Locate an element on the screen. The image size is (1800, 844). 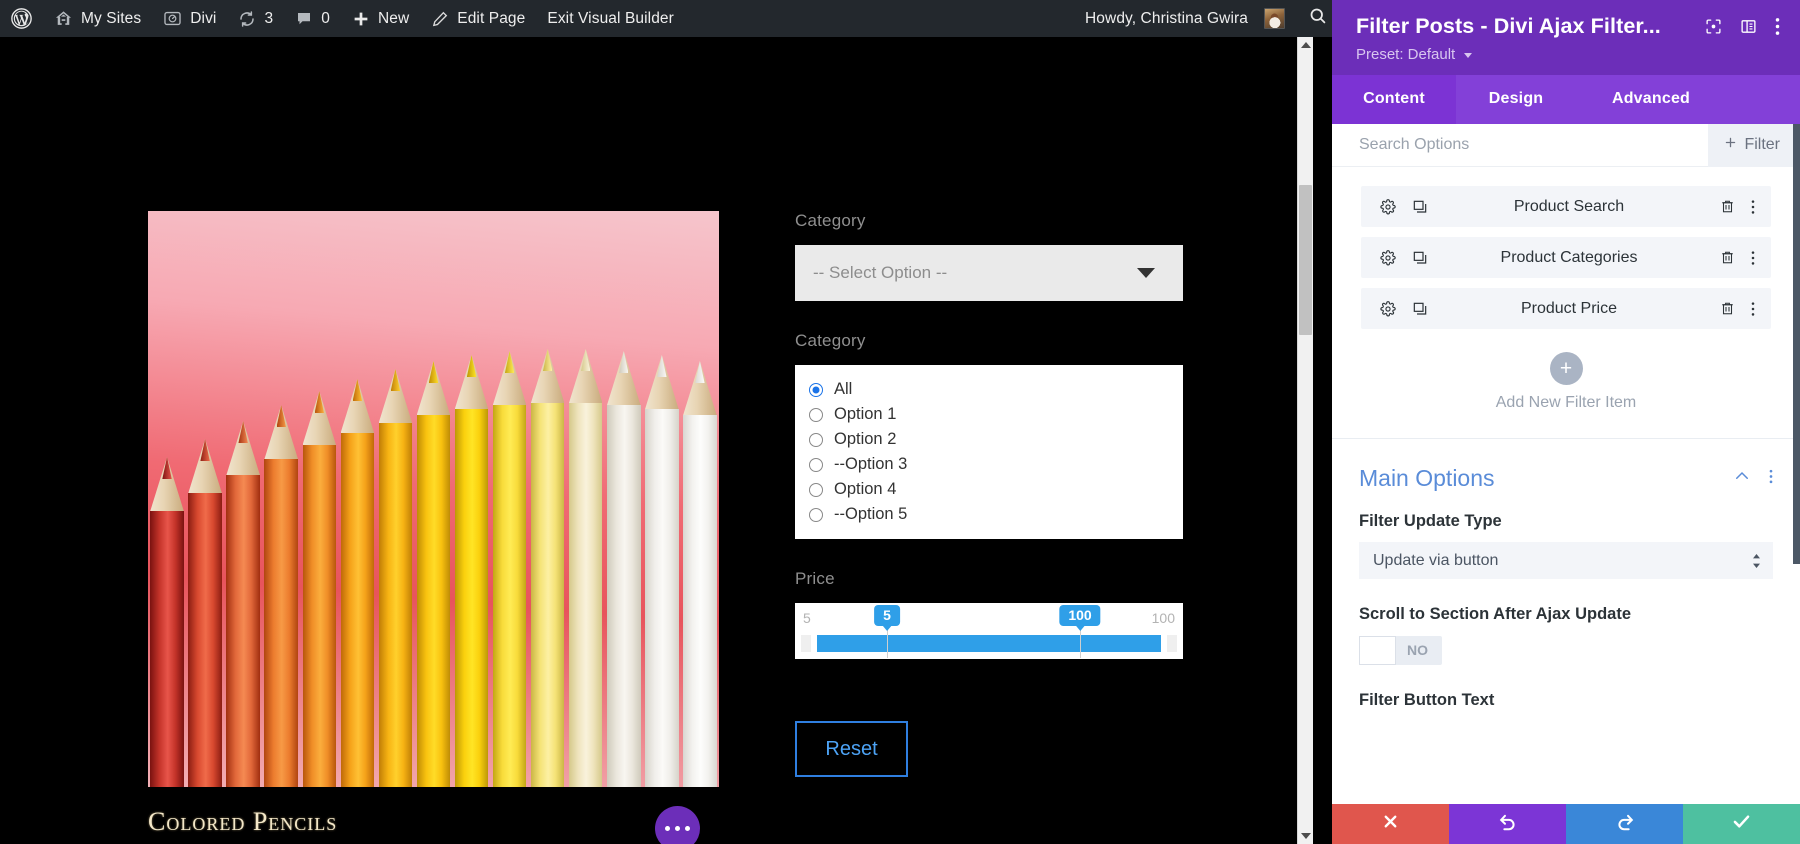
panel-scrollbar is located at coordinates (1796, 354).